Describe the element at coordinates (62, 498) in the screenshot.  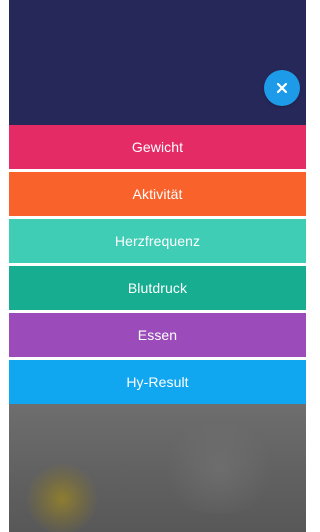
I see `blurred-background-image` at that location.